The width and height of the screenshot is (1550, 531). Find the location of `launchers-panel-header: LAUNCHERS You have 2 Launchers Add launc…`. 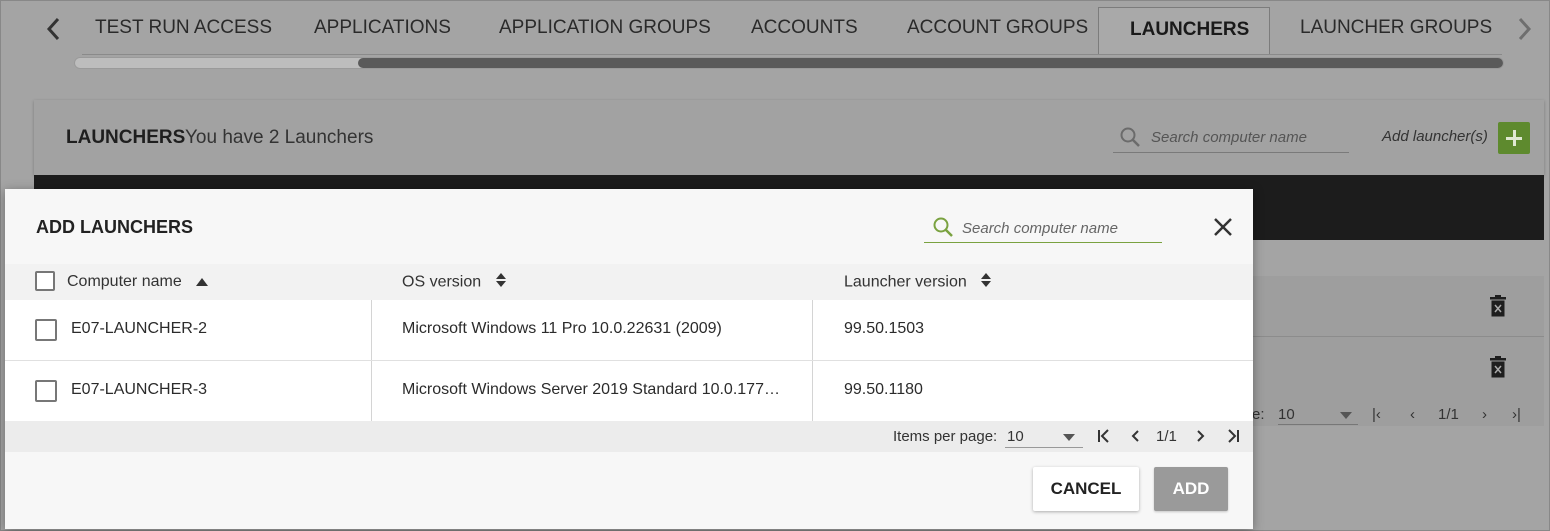

launchers-panel-header: LAUNCHERS You have 2 Launchers Add launc… is located at coordinates (789, 137).